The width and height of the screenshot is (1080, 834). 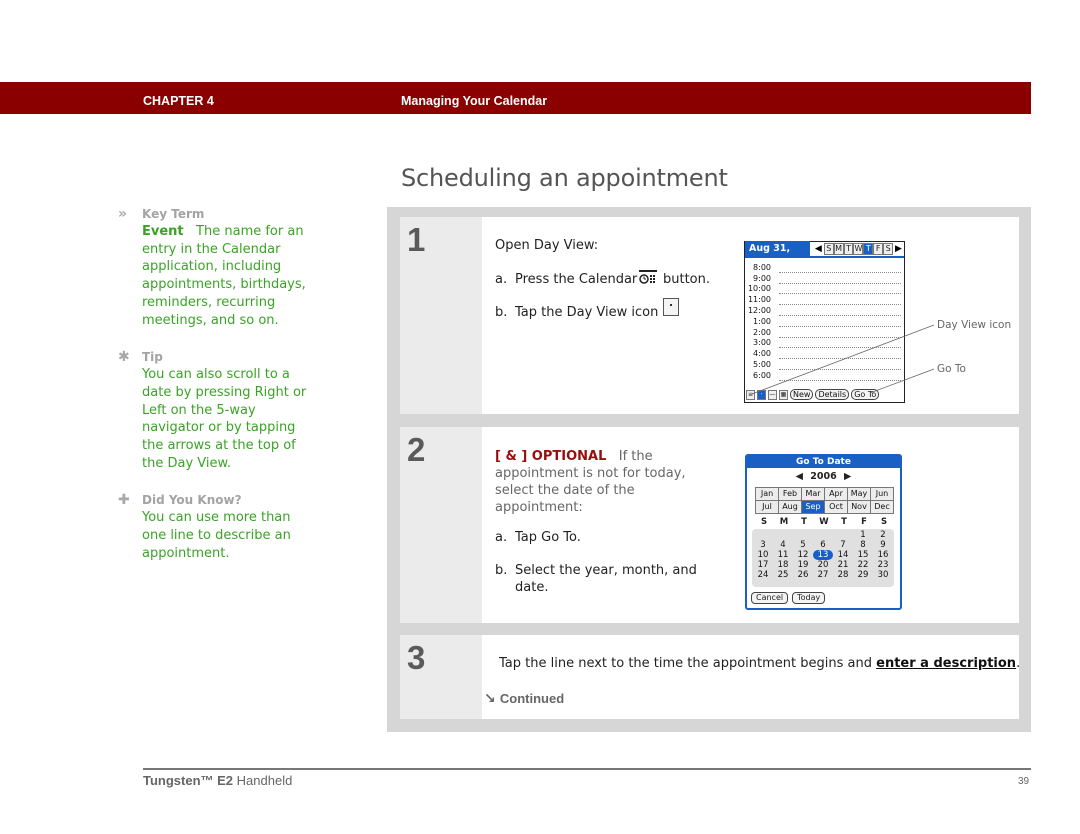 What do you see at coordinates (767, 507) in the screenshot?
I see `month-cell: Jul` at bounding box center [767, 507].